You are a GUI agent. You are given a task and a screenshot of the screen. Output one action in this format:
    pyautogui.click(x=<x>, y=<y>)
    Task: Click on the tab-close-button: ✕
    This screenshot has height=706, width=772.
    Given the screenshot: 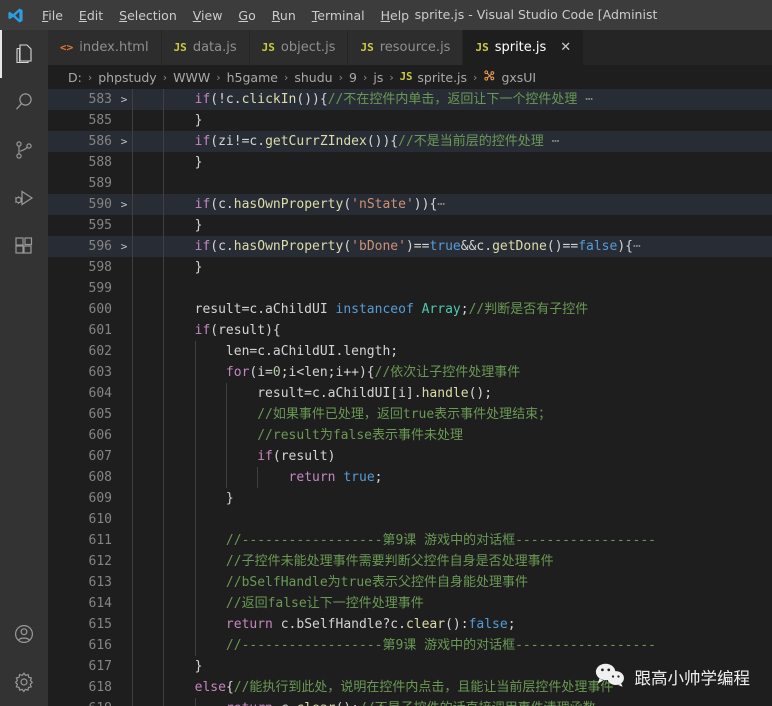 What is the action you would take?
    pyautogui.click(x=565, y=47)
    